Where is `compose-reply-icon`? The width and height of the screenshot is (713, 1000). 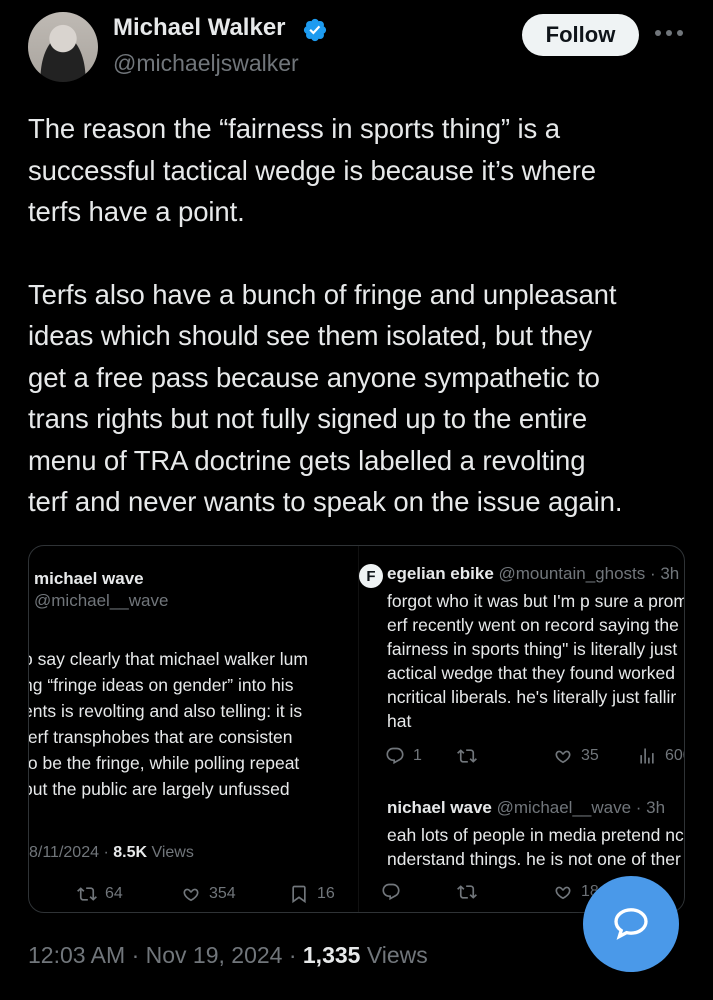 compose-reply-icon is located at coordinates (631, 924).